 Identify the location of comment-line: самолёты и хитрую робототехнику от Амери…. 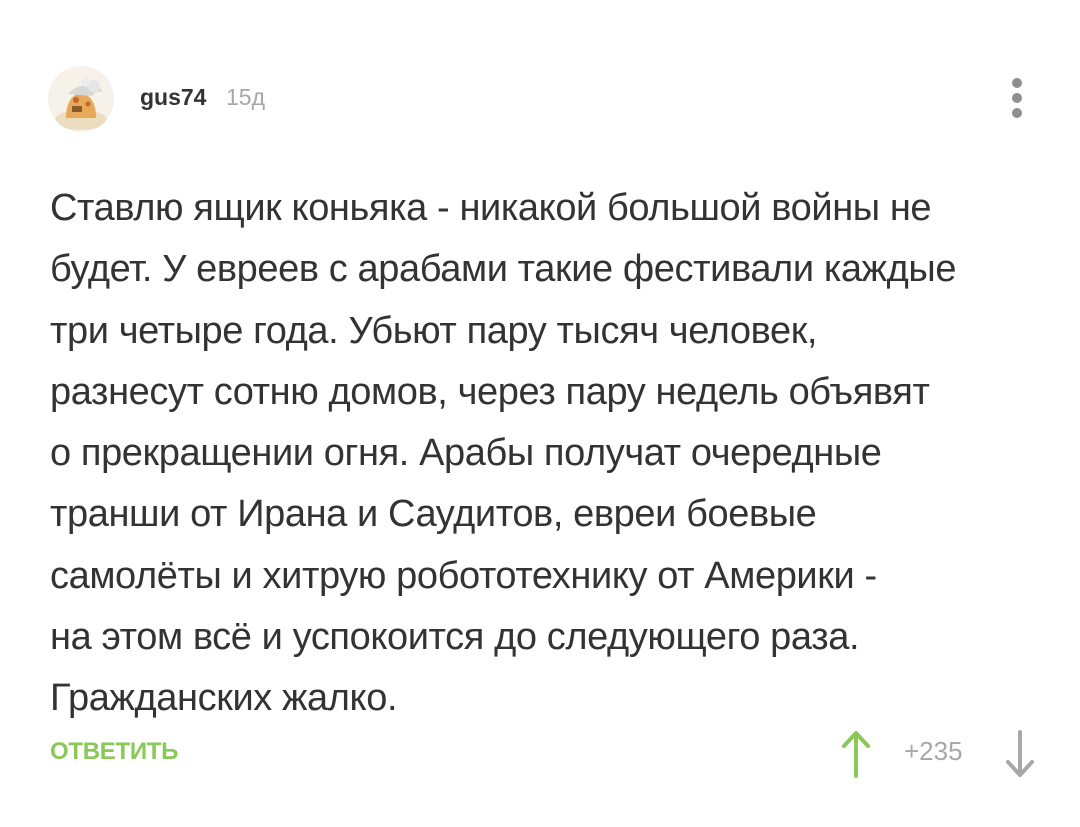
(463, 575).